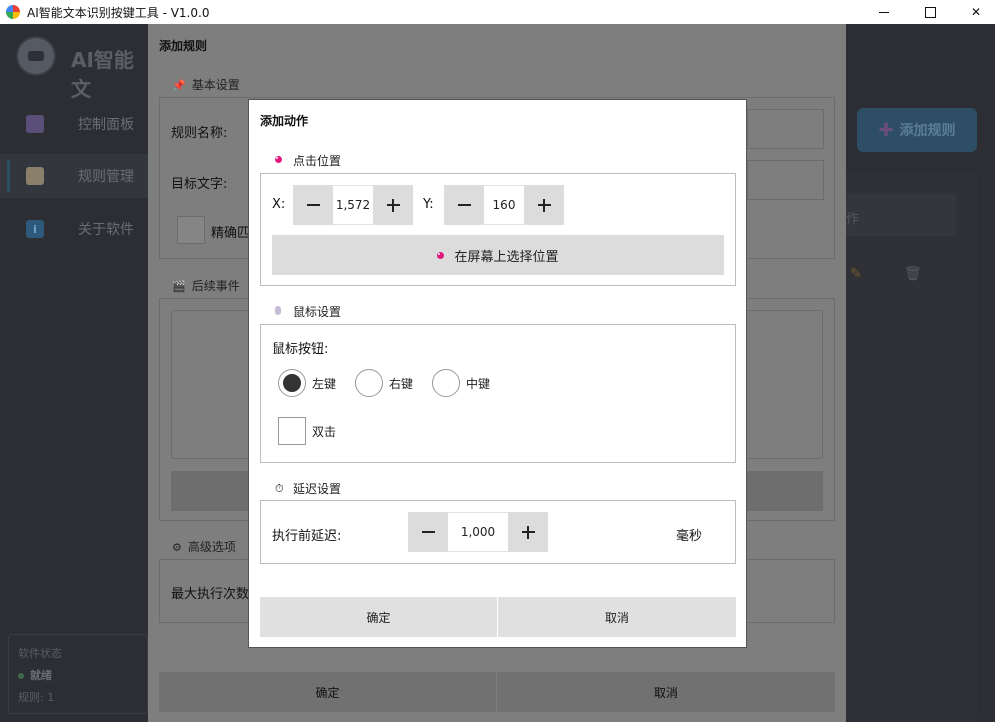  Describe the element at coordinates (300, 349) in the screenshot. I see `mouse-button-label: 鼠标按钮:` at that location.